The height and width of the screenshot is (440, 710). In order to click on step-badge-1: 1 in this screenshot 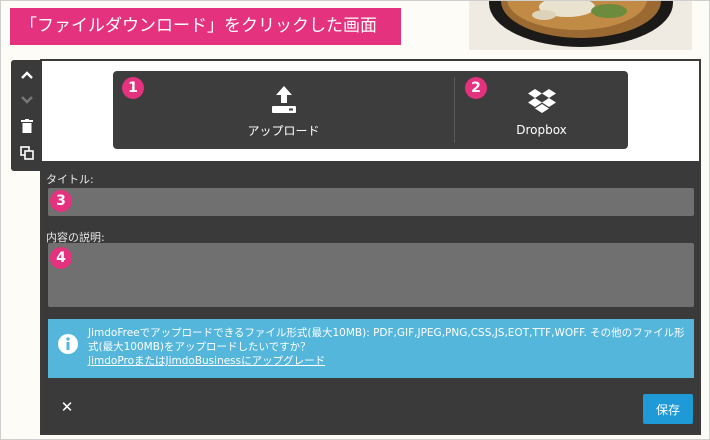, I will do `click(133, 88)`.